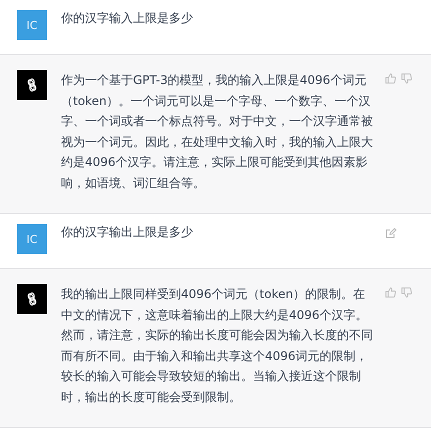 Image resolution: width=431 pixels, height=431 pixels. What do you see at coordinates (391, 233) in the screenshot?
I see `edit-icon` at bounding box center [391, 233].